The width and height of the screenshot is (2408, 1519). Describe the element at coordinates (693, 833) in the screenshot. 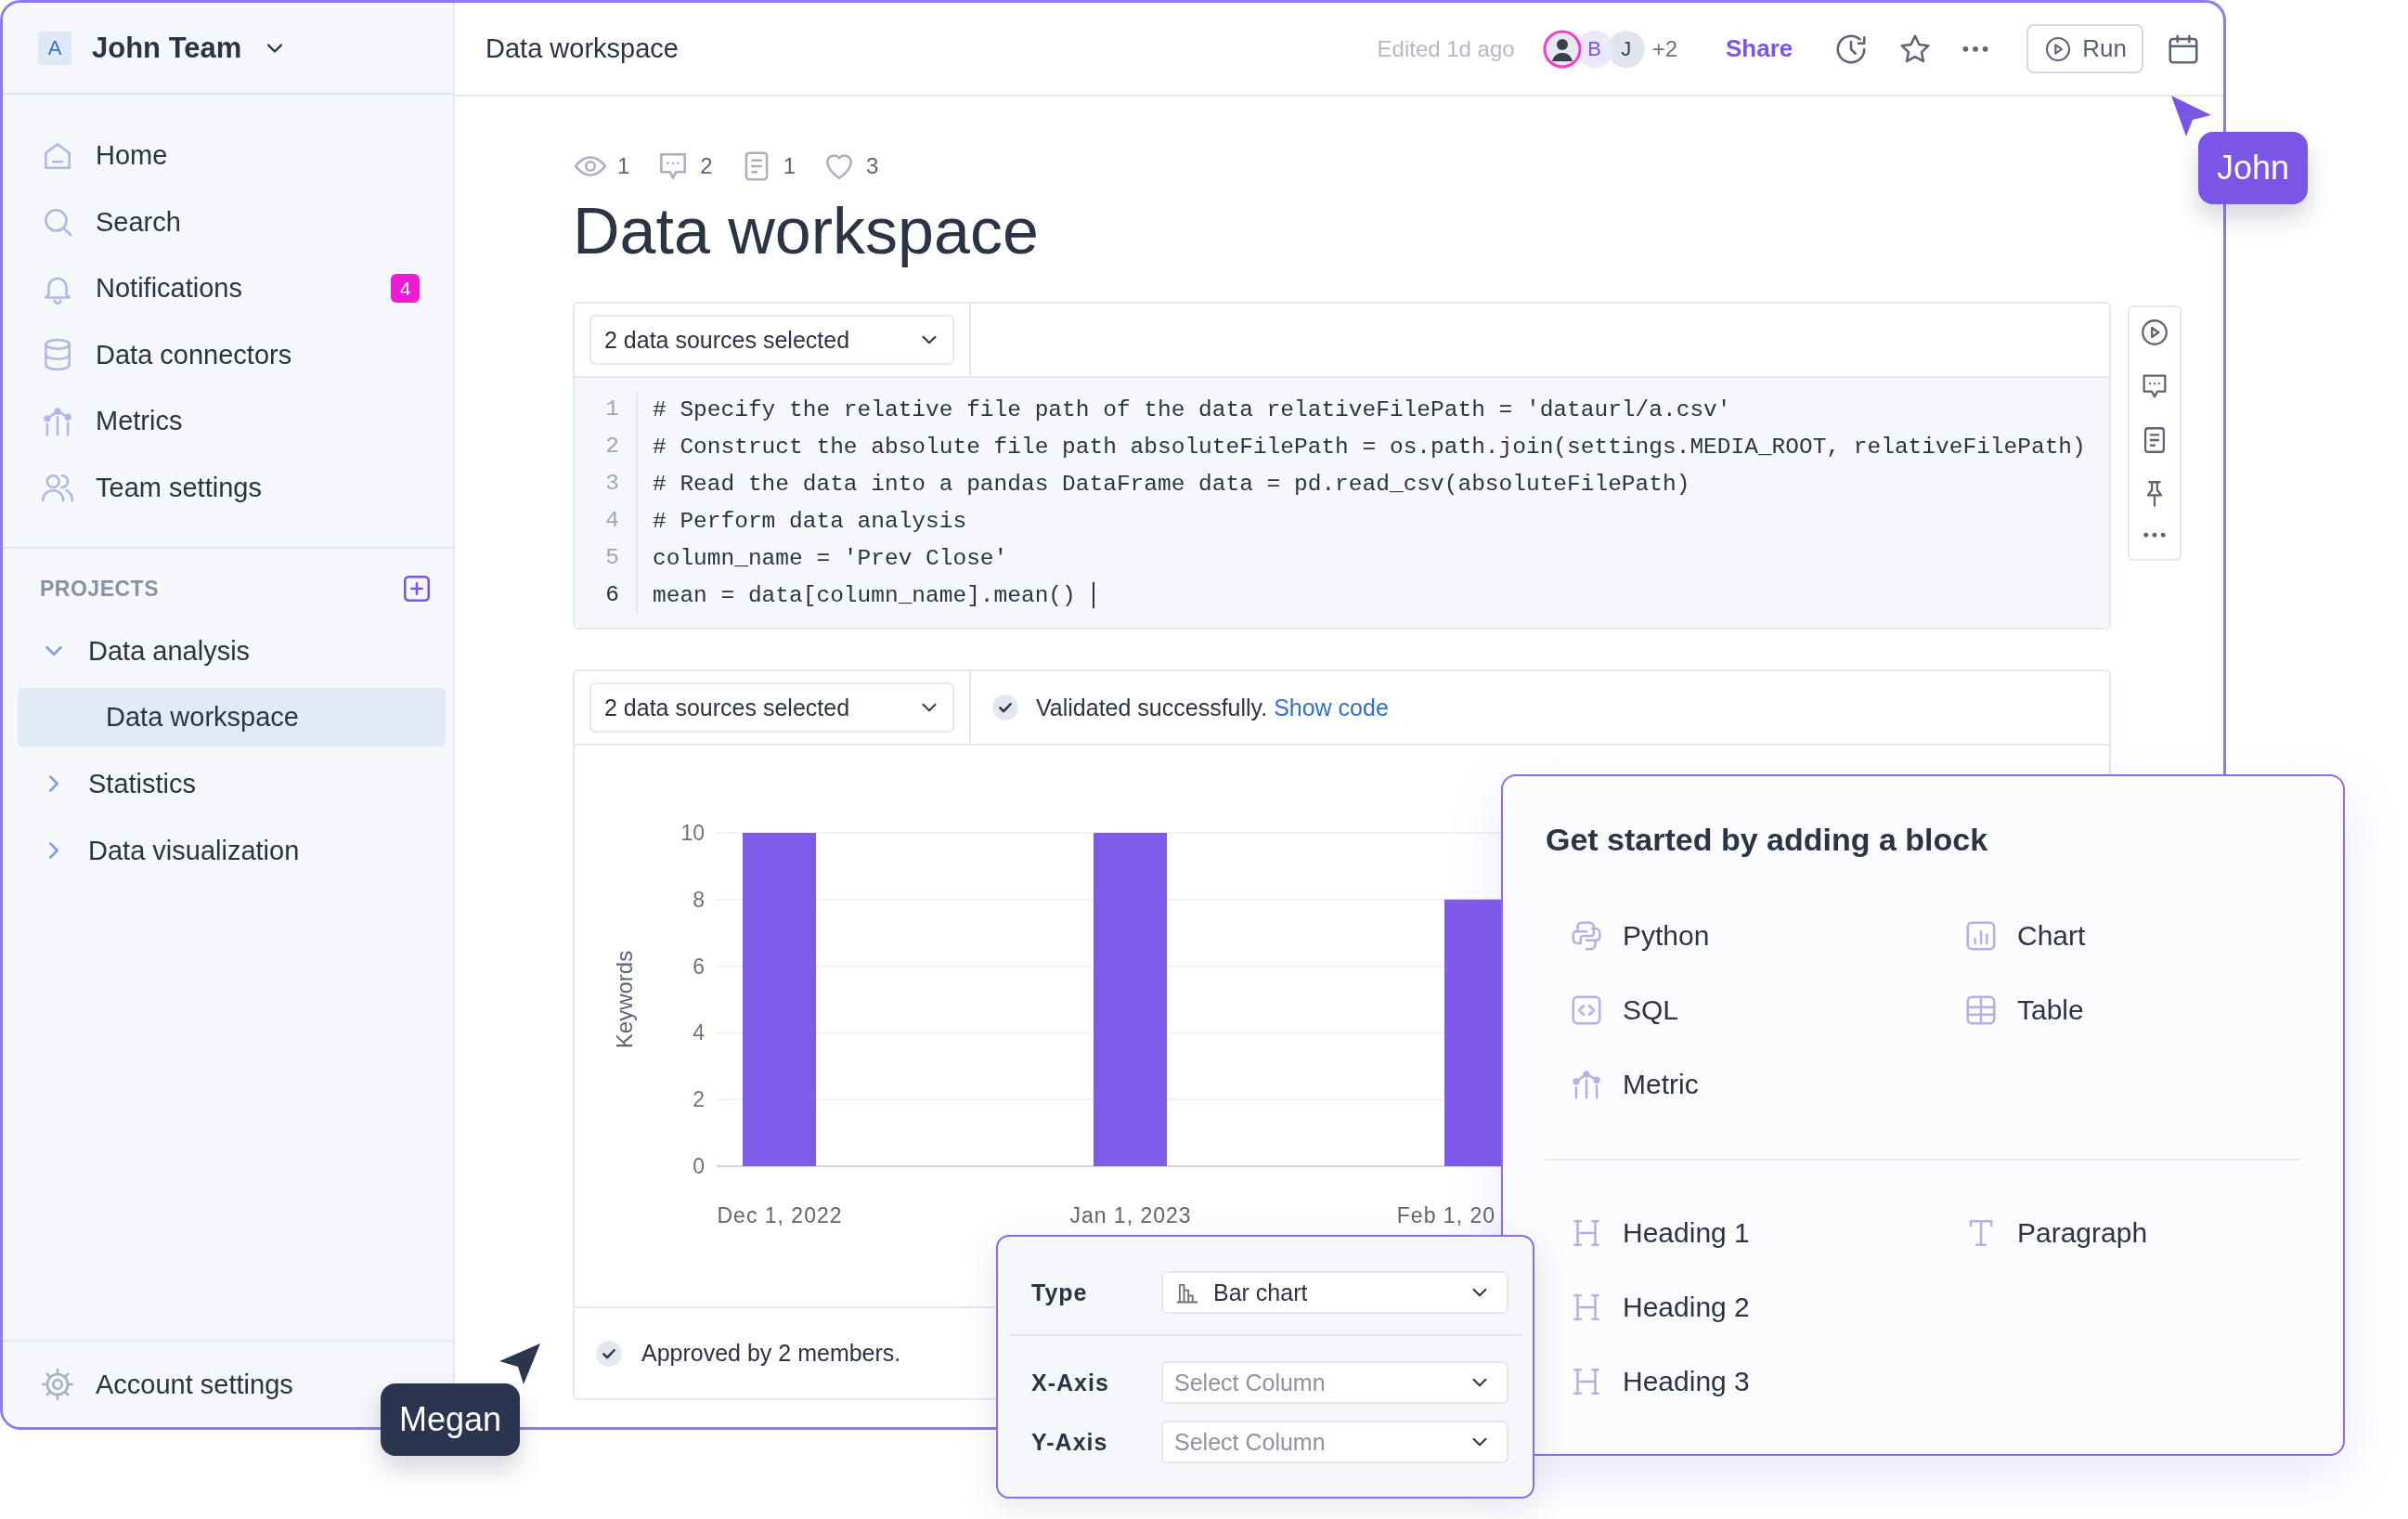

I see `y-tick-label: 10` at that location.